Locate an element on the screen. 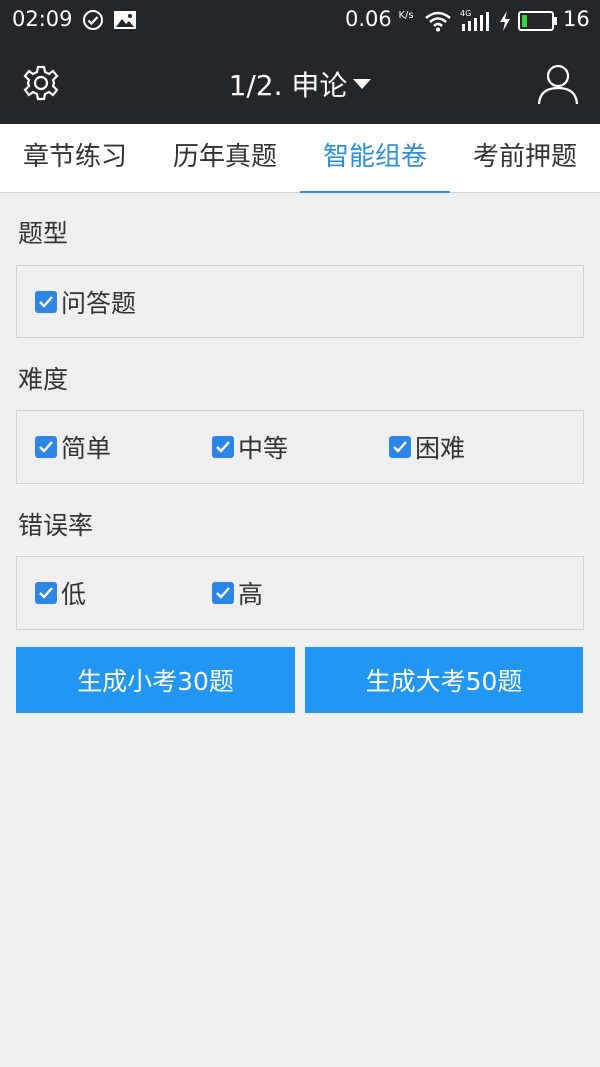 This screenshot has width=600, height=1067. check-circle-icon is located at coordinates (93, 20).